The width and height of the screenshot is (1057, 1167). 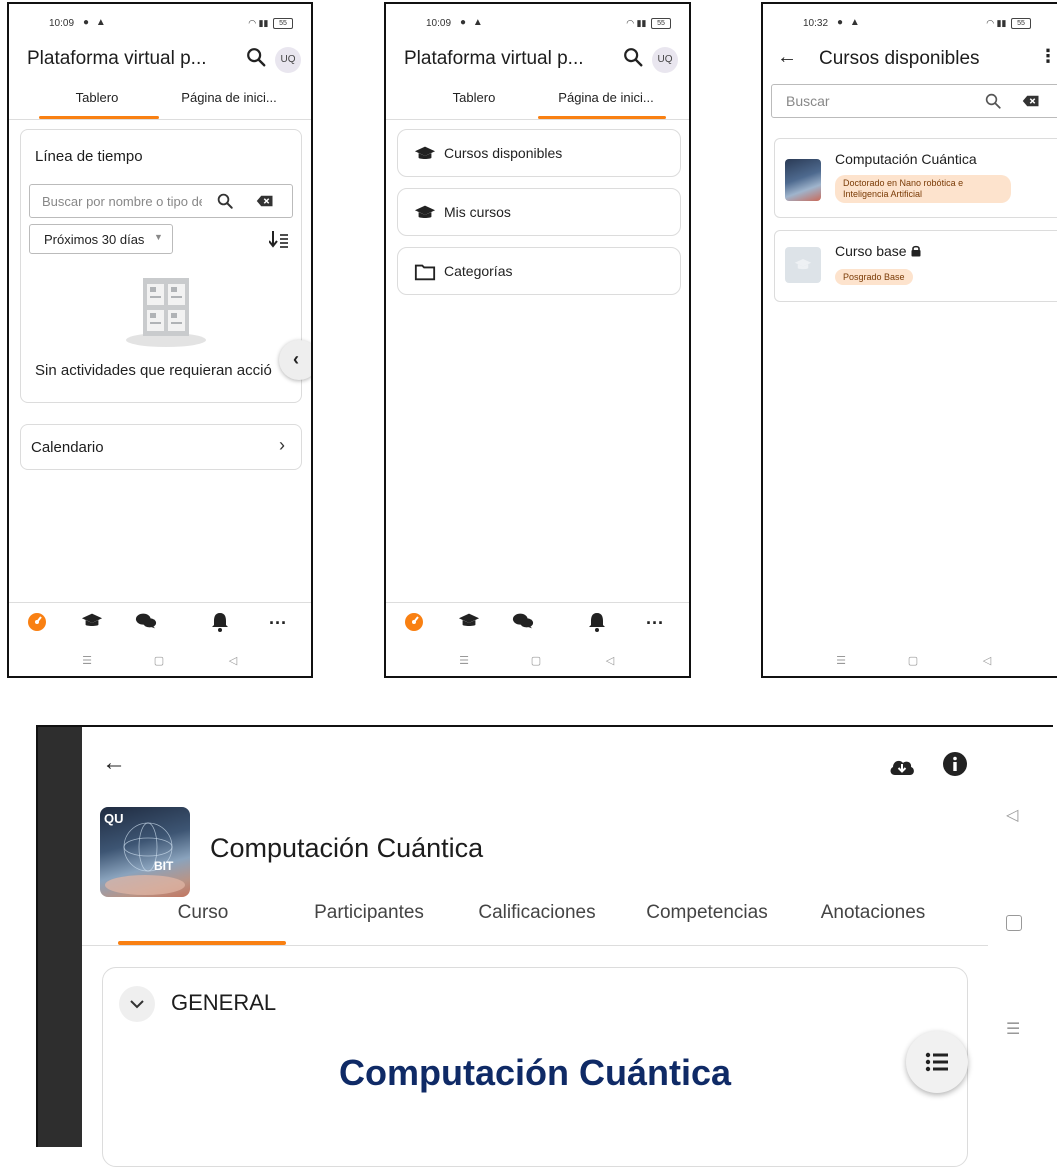 What do you see at coordinates (279, 239) in the screenshot?
I see `sort-icon` at bounding box center [279, 239].